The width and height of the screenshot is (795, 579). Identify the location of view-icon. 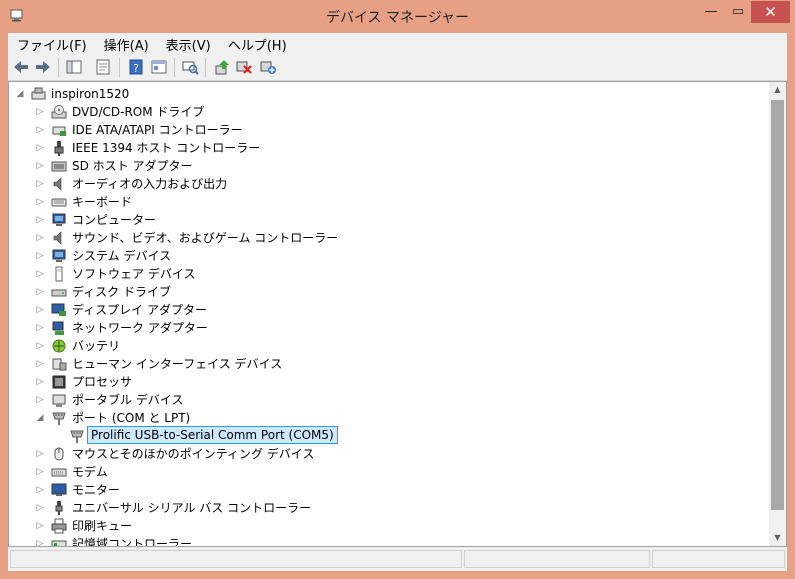
(159, 67).